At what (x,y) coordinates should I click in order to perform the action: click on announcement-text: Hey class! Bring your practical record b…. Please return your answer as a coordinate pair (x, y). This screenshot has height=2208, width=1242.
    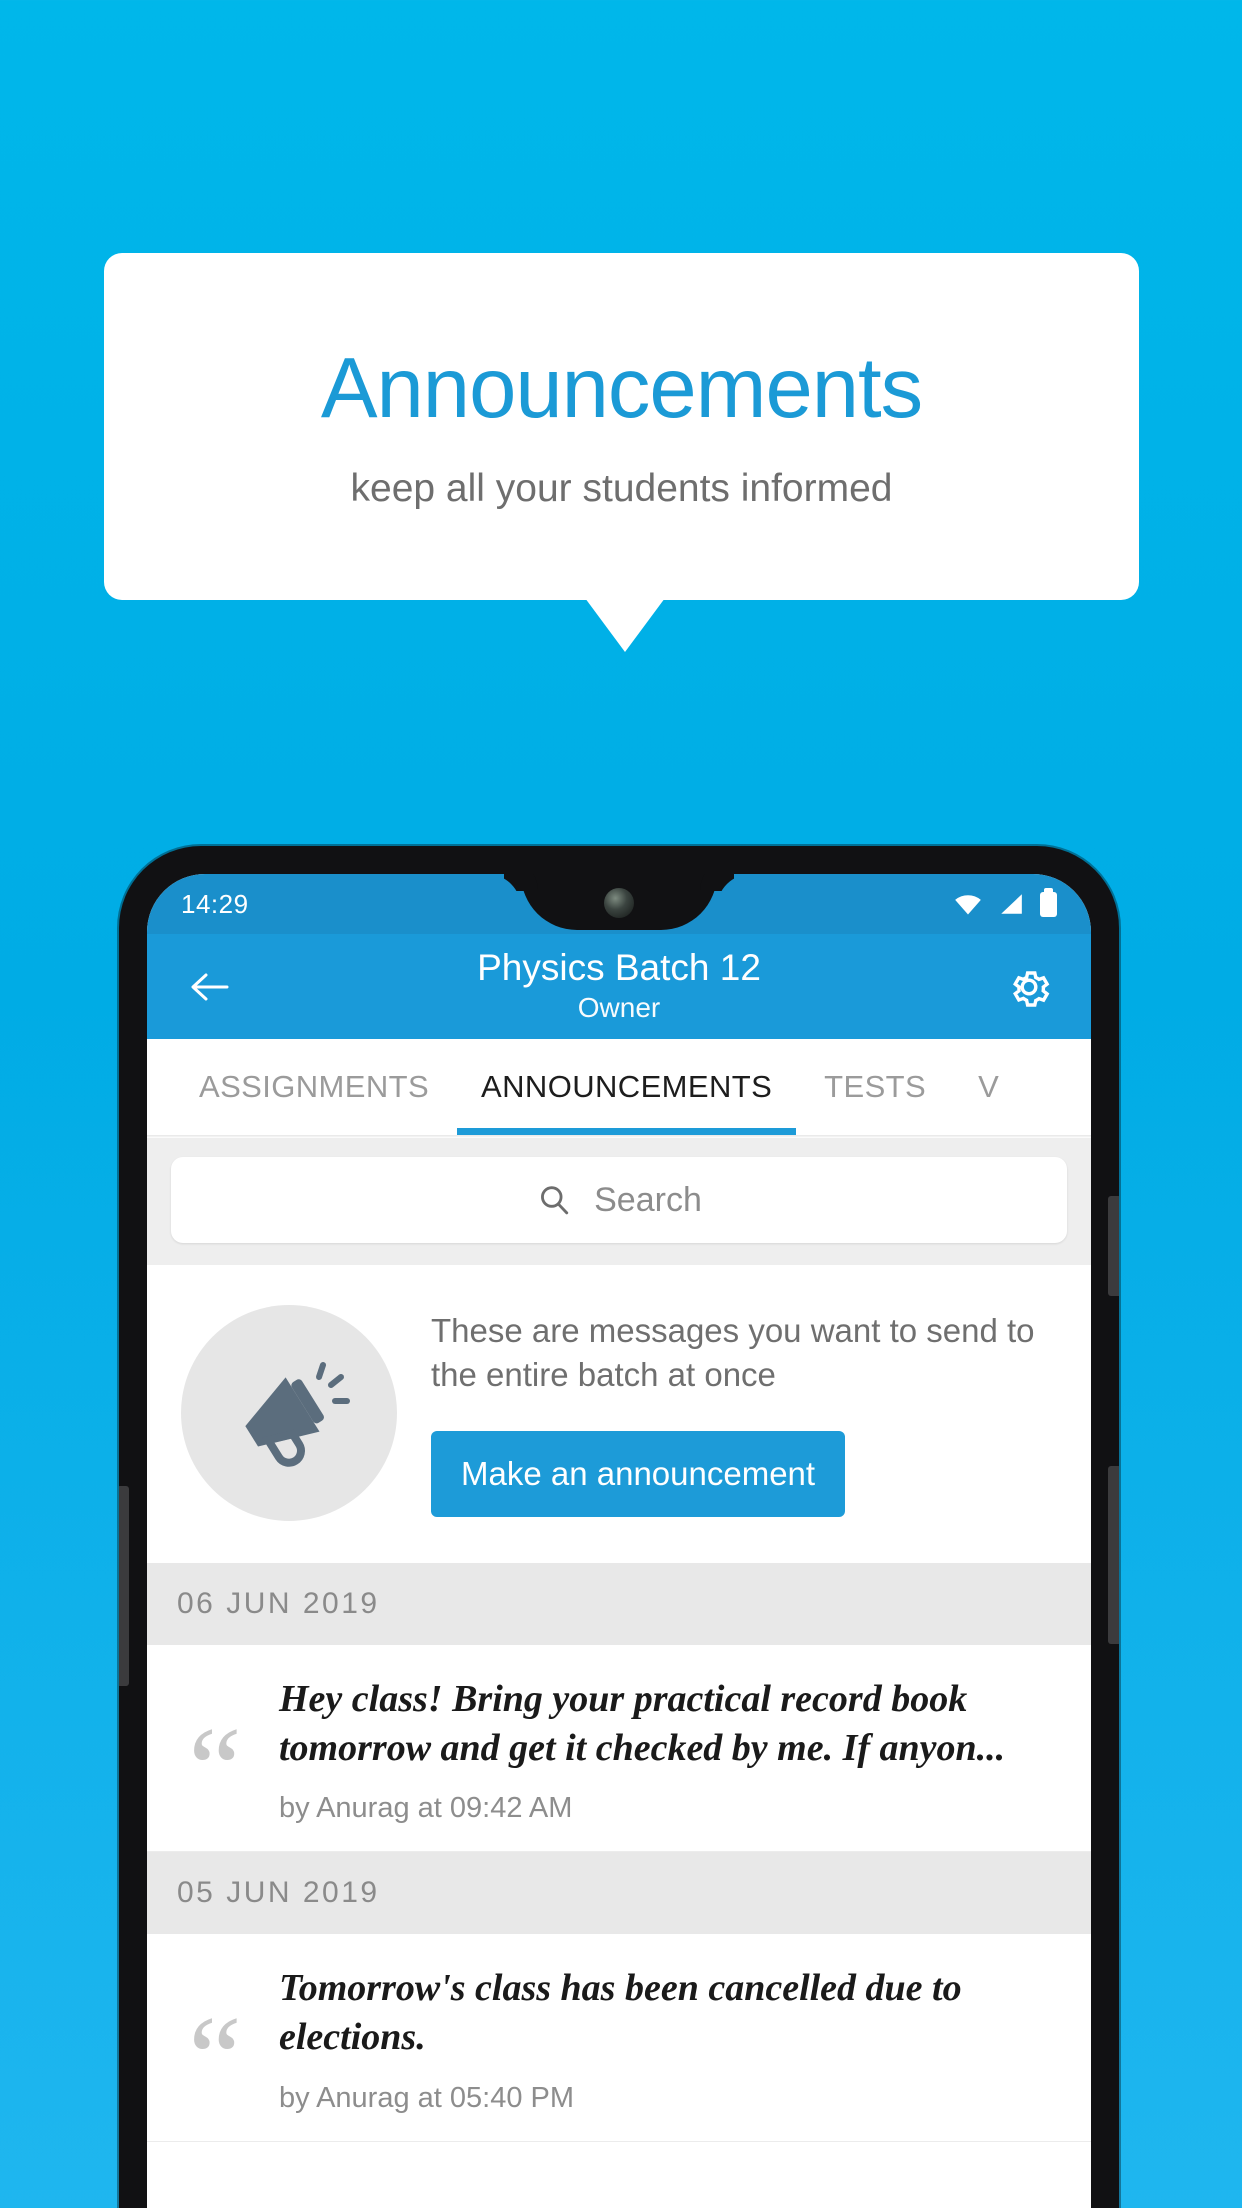
    Looking at the image, I should click on (642, 1723).